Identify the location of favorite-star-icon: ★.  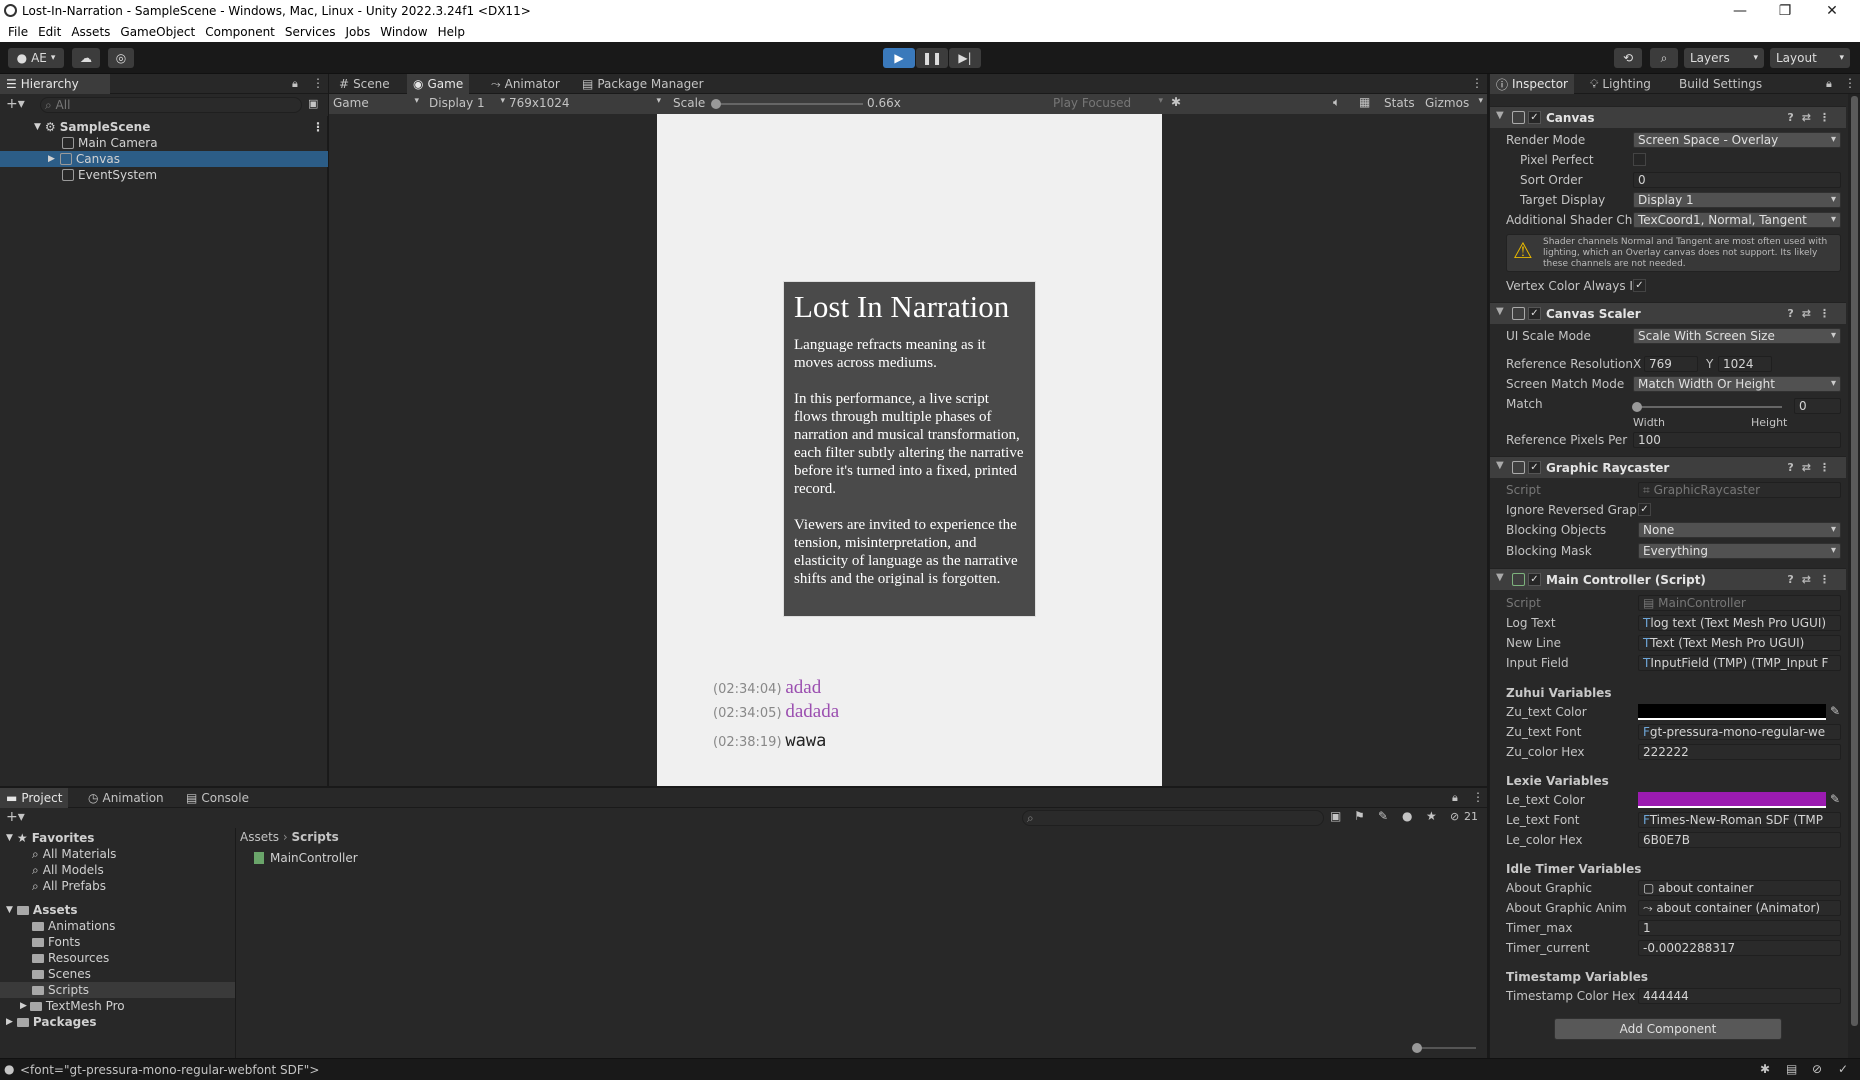
(1431, 816).